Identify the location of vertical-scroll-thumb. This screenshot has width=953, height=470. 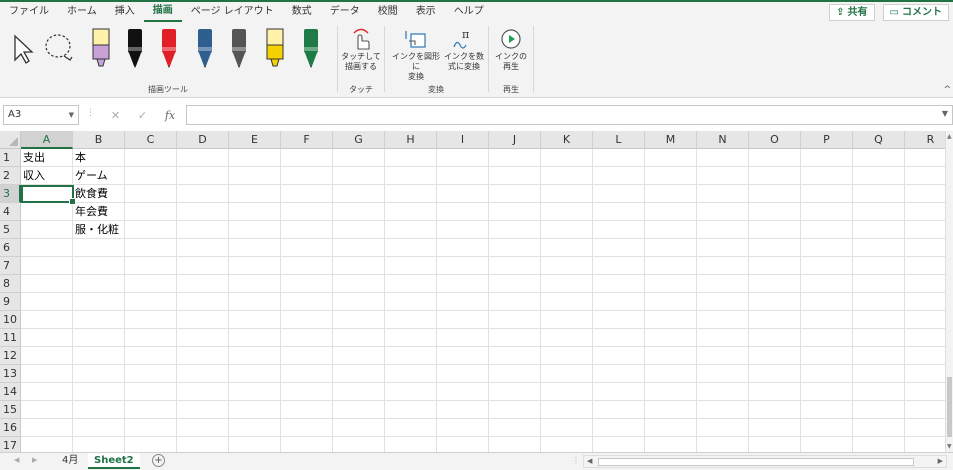
(949, 407).